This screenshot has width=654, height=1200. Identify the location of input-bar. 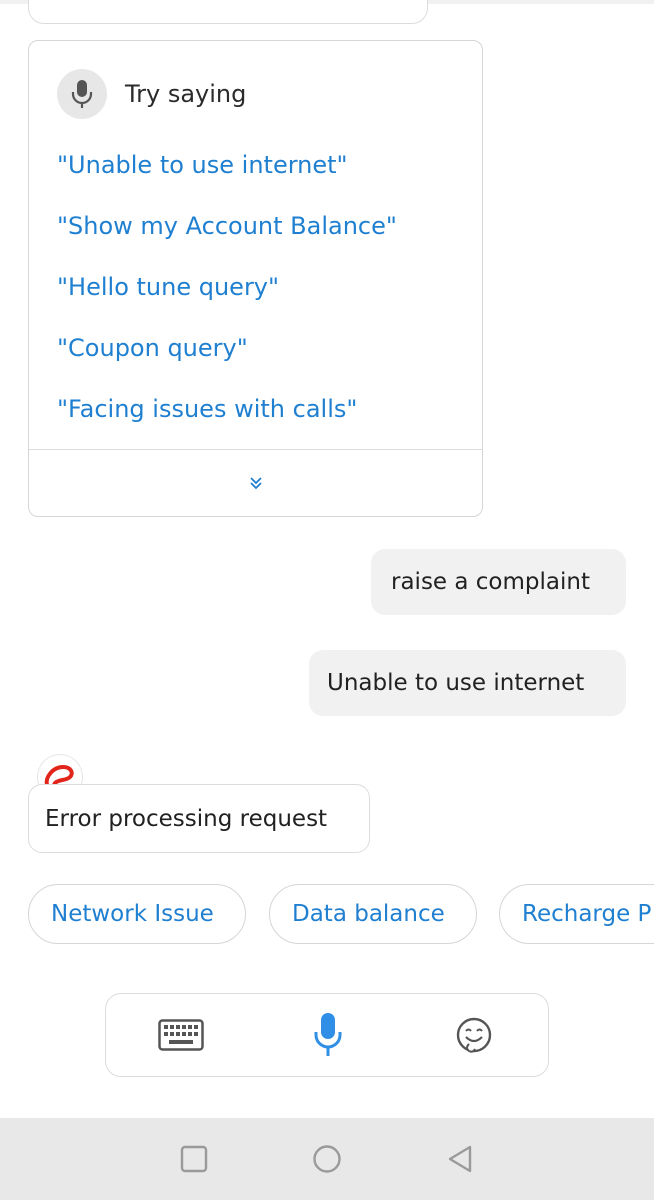
(327, 1035).